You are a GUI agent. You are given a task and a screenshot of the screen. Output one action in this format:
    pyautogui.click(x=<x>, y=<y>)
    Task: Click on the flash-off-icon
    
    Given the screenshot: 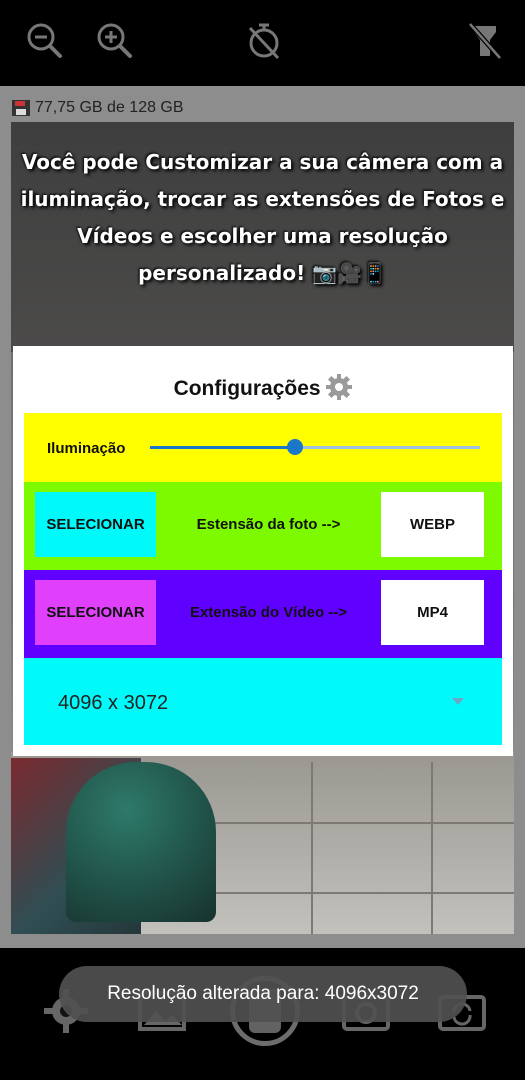 What is the action you would take?
    pyautogui.click(x=484, y=40)
    